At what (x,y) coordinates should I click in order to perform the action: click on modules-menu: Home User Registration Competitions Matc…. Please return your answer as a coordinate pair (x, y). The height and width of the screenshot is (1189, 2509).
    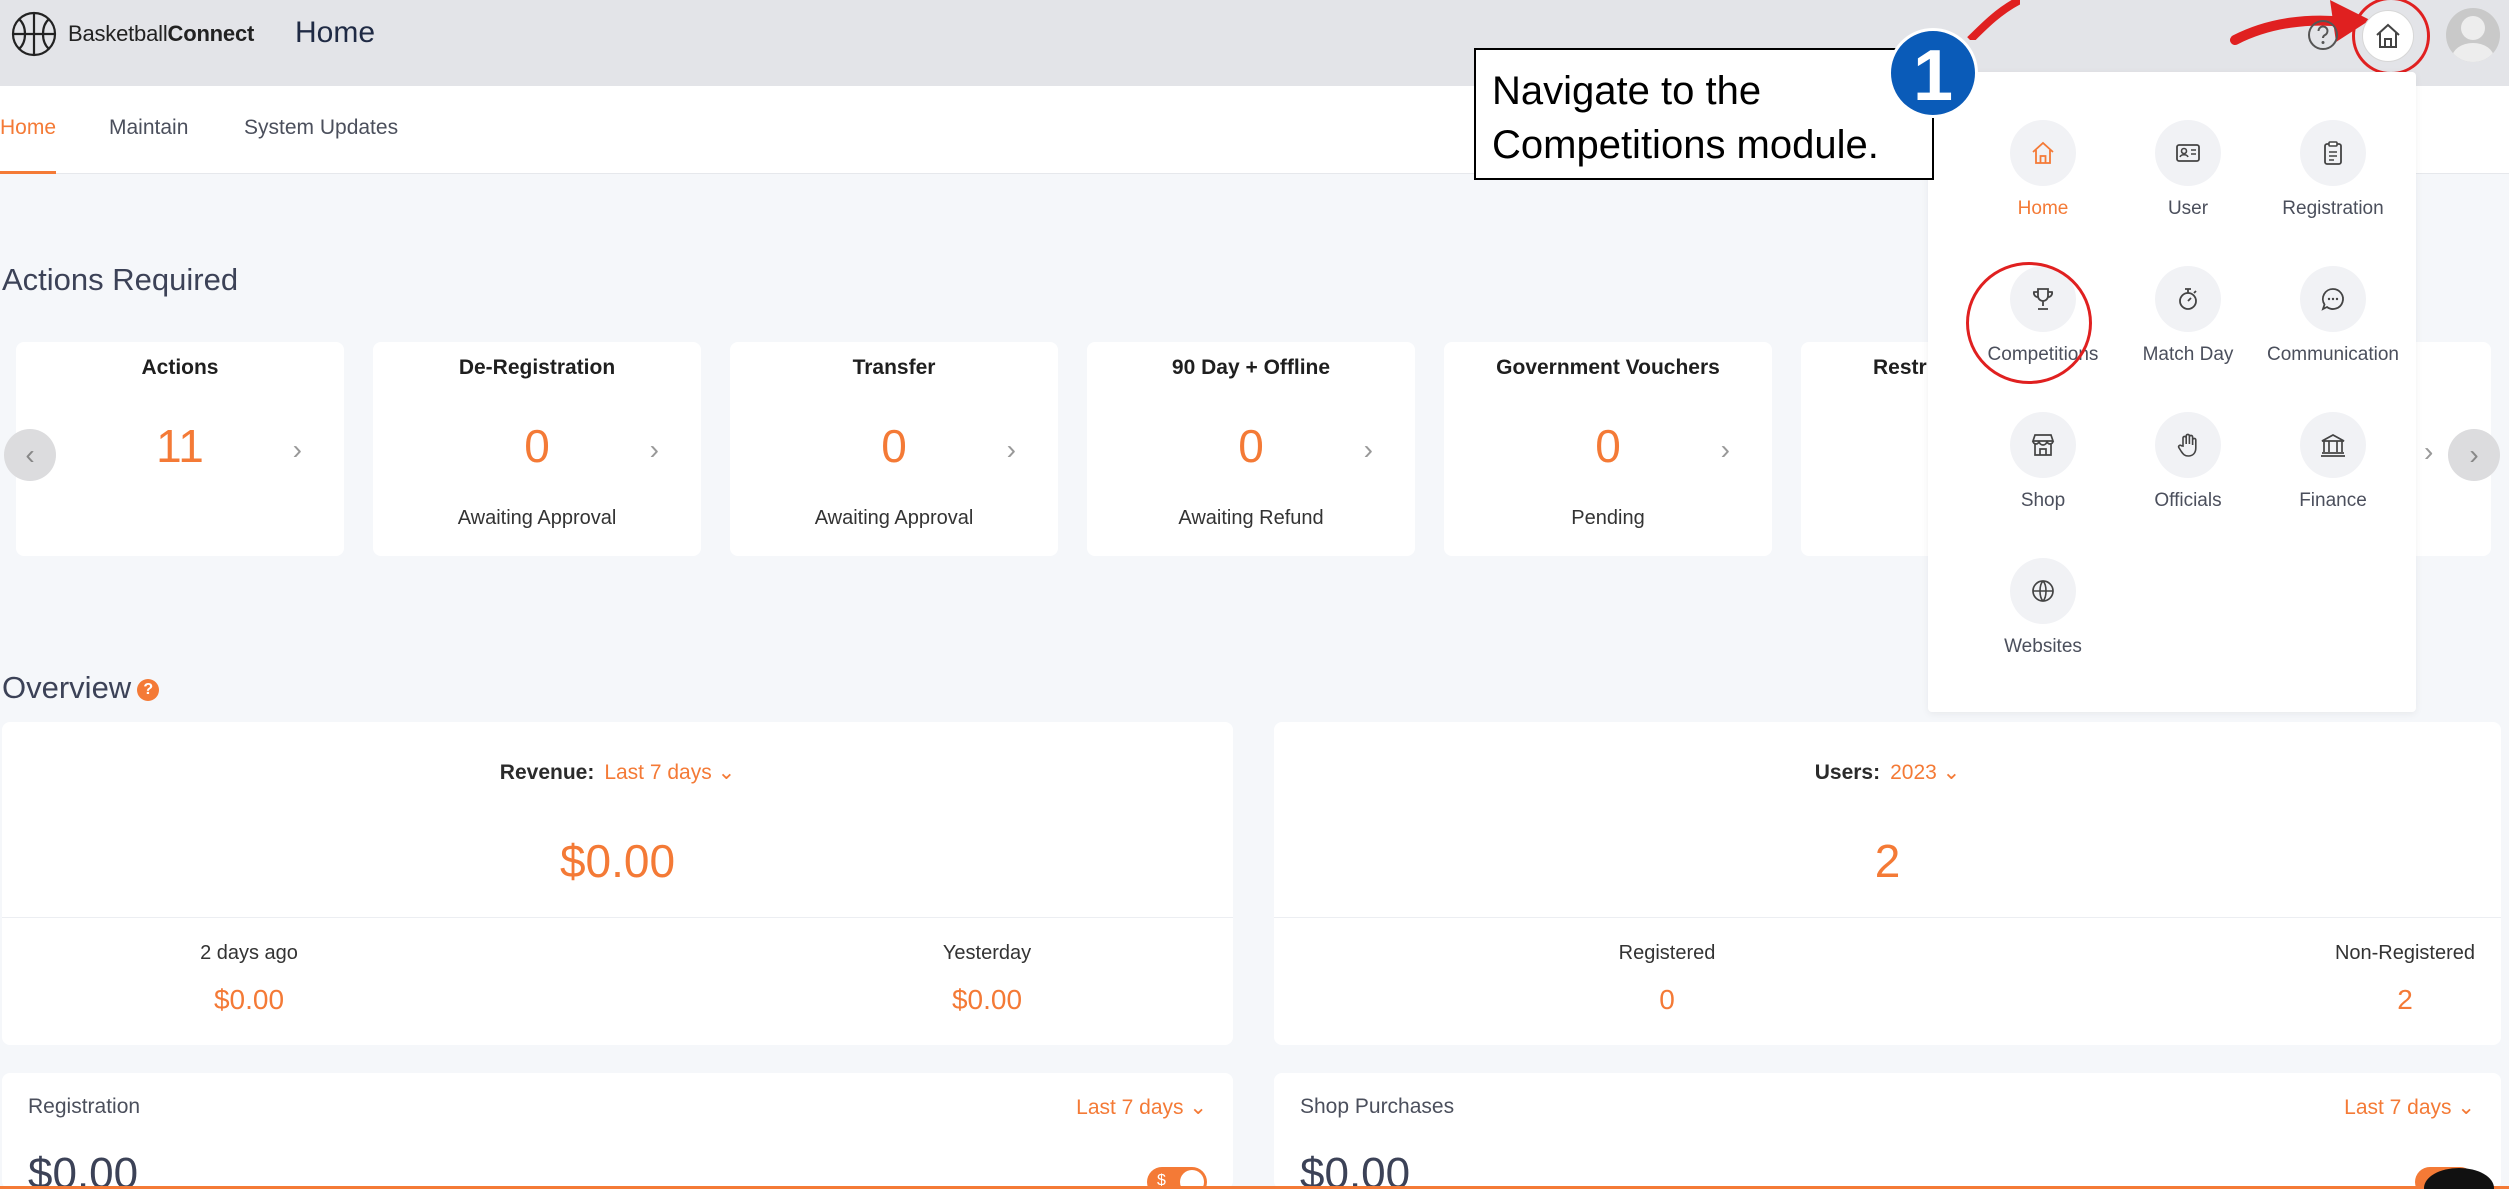
    Looking at the image, I should click on (2172, 392).